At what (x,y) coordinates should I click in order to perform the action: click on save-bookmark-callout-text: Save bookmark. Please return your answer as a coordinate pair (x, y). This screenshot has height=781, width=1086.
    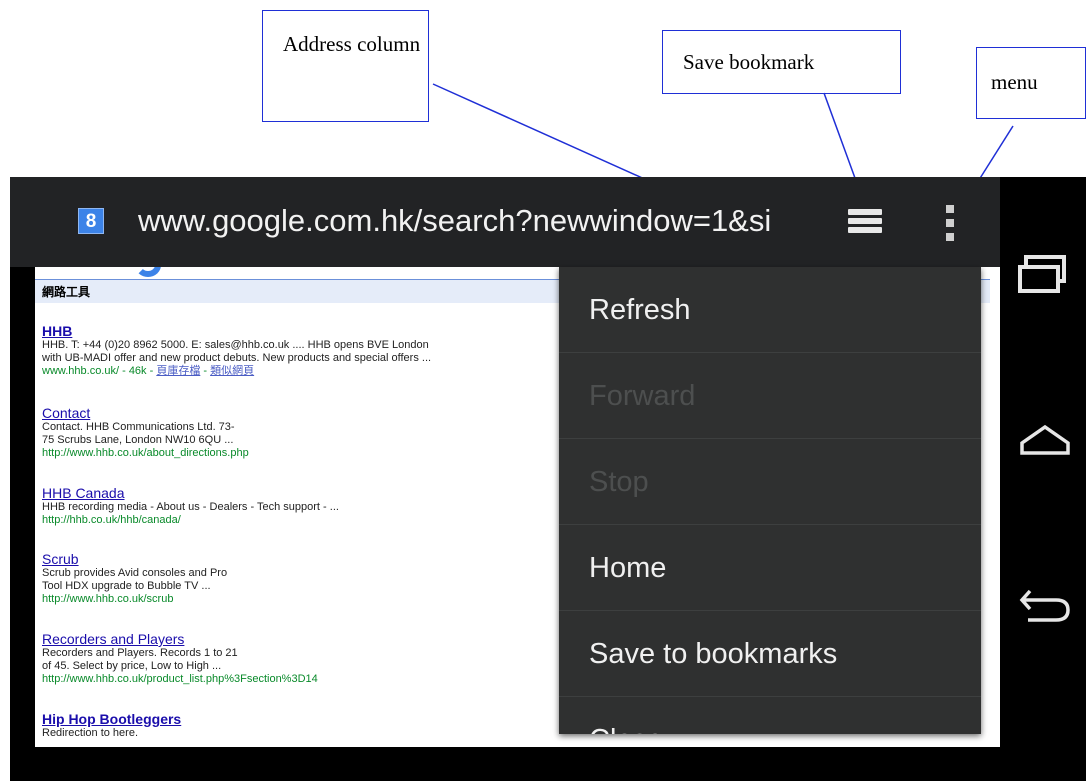
    Looking at the image, I should click on (749, 62).